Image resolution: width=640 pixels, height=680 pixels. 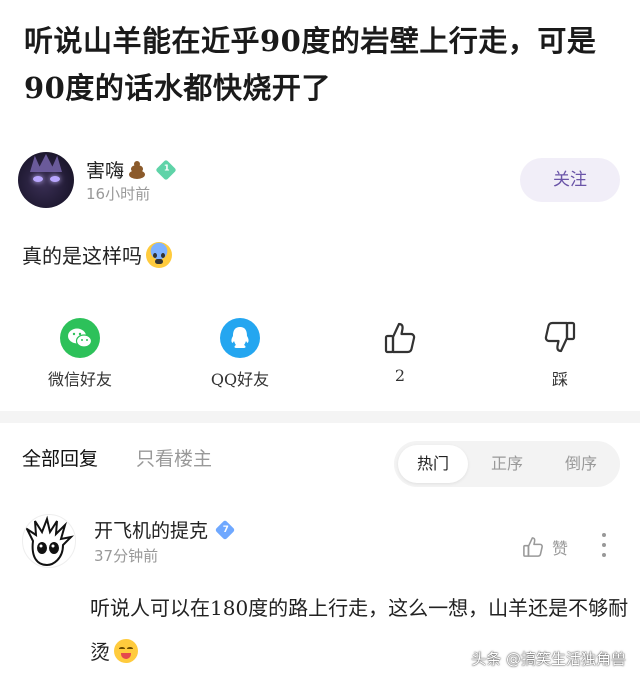 I want to click on like-button: 2, so click(x=400, y=351).